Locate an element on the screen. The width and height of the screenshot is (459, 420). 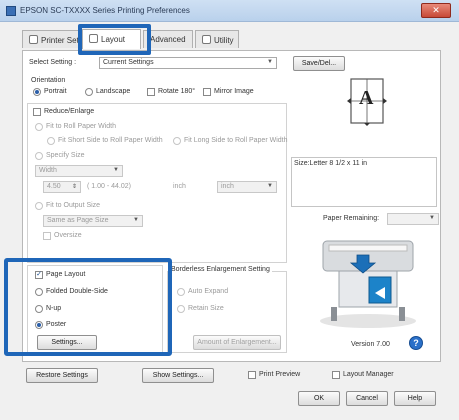
fit-roll-width-label: Fit to Roll Paper Width is located at coordinates (81, 126).